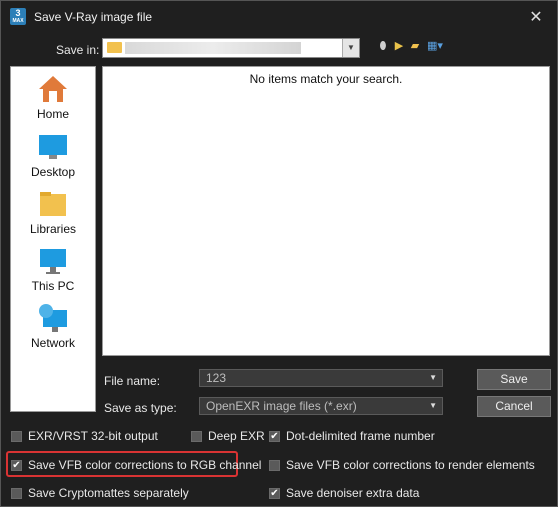  What do you see at coordinates (279, 17) in the screenshot?
I see `title-bar: 3 MAX Save V-Ray image file ✕` at bounding box center [279, 17].